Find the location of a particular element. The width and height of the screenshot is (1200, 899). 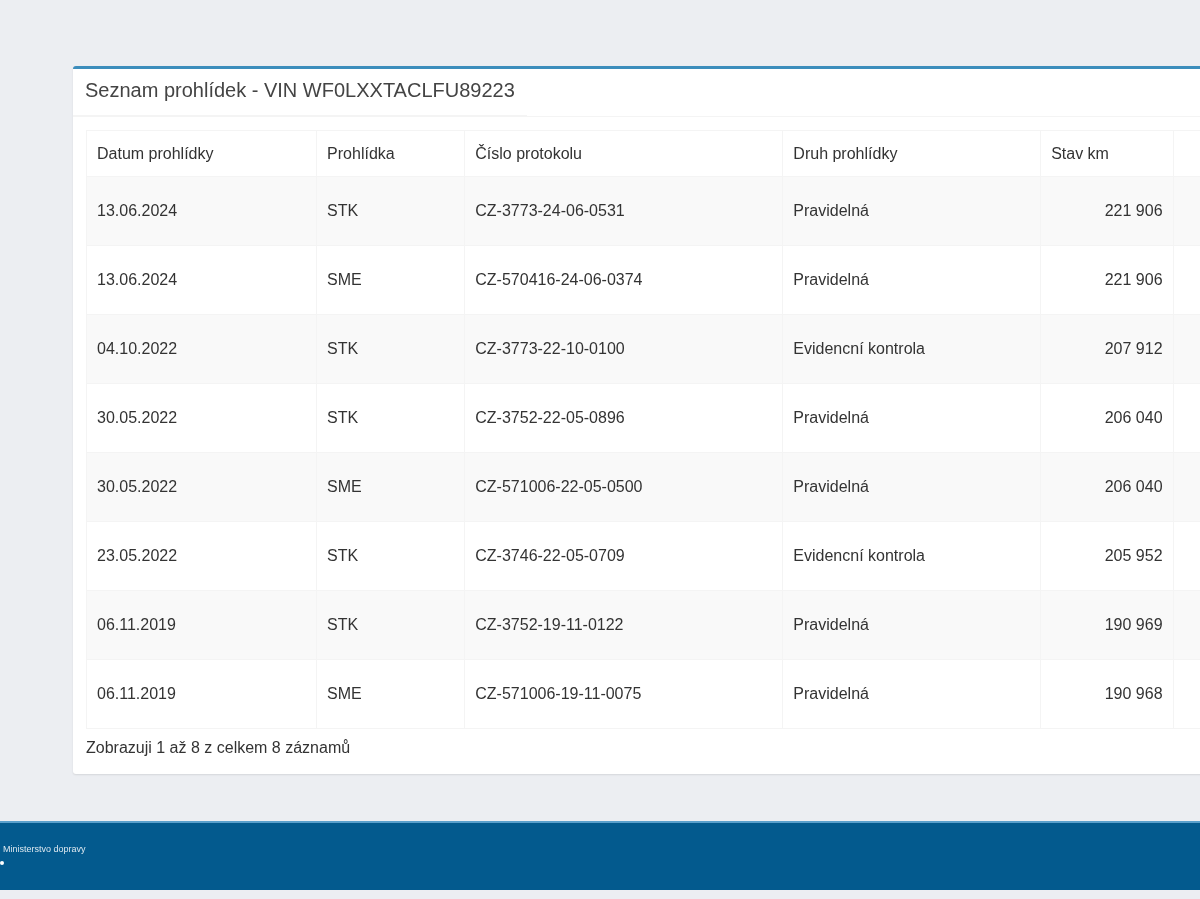

table-cell: CZ-3752-19-11-0122 is located at coordinates (623, 625).